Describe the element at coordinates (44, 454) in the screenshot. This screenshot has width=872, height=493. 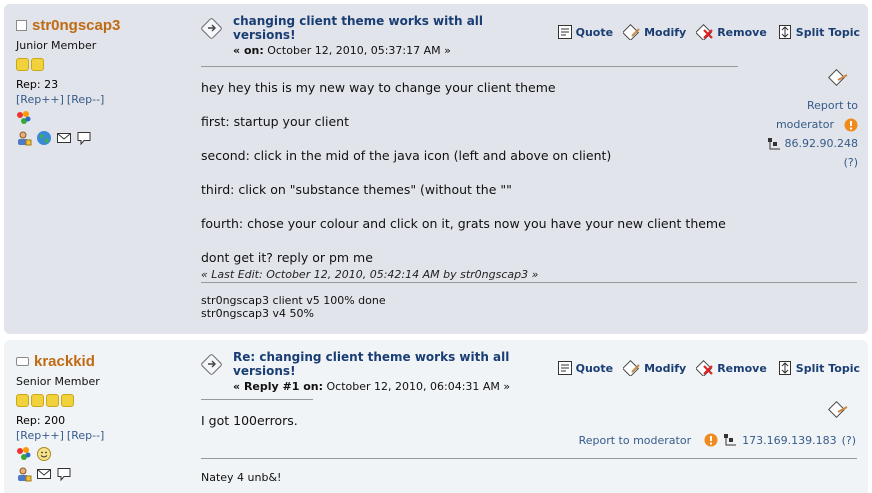
I see `smiley-icon` at that location.